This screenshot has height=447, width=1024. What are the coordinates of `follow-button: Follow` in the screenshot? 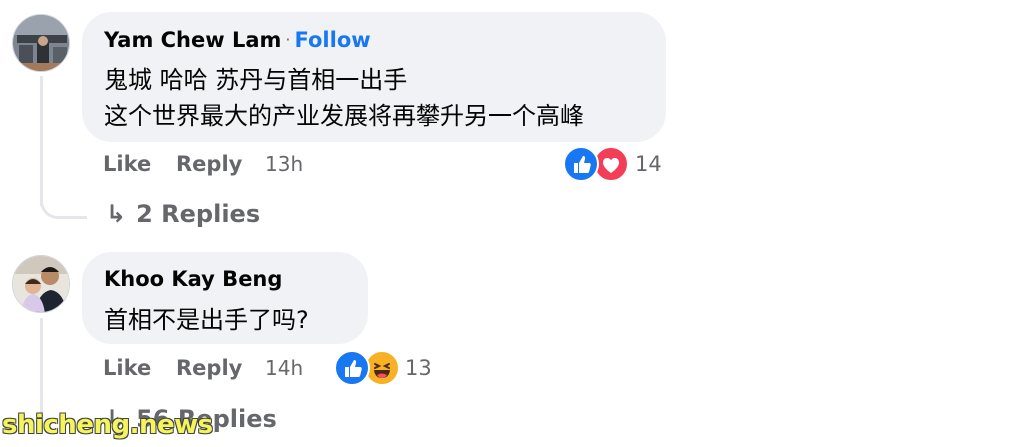 It's located at (333, 40).